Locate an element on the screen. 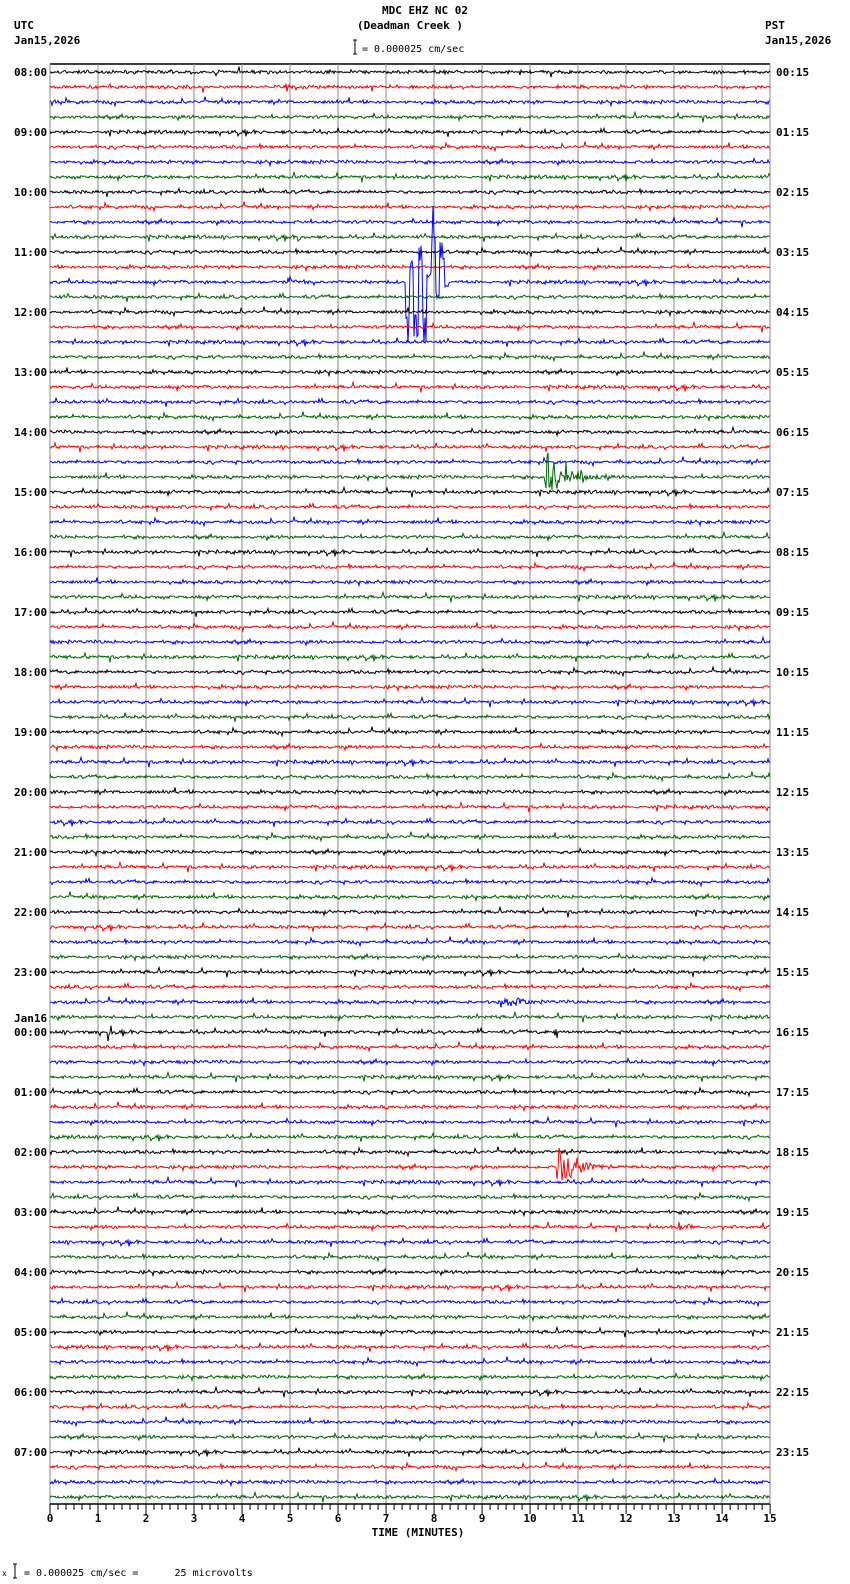 This screenshot has height=1584, width=850. utc-hour-label: 02:00 is located at coordinates (30, 1152).